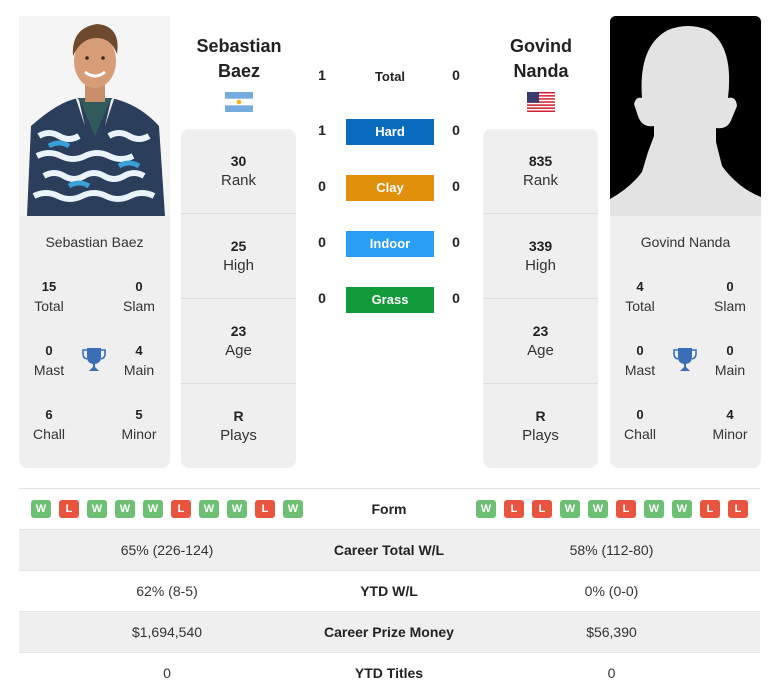  I want to click on player2-photo, so click(685, 116).